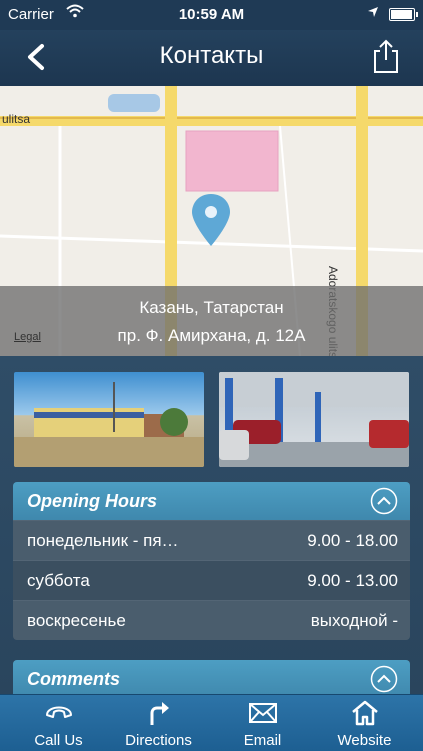  What do you see at coordinates (27, 337) in the screenshot?
I see `legal-link: Legal` at bounding box center [27, 337].